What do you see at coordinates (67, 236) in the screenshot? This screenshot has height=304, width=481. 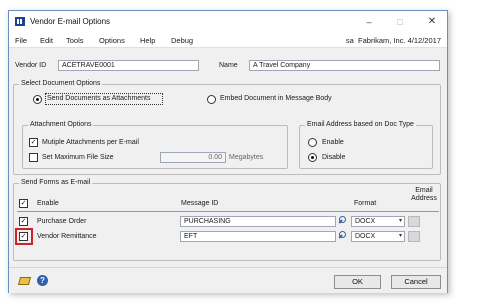 I see `vendor-remittance-label: Vendor Remittance` at bounding box center [67, 236].